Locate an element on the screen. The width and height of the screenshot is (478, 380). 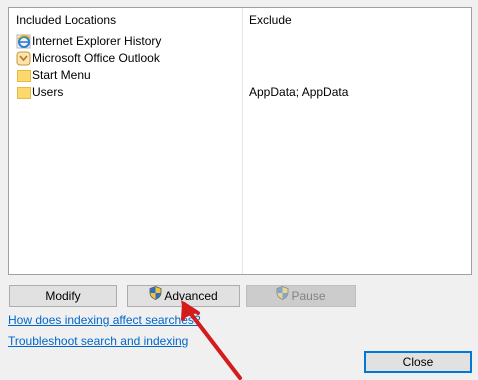
pause-button-label: Pause is located at coordinates (308, 296).